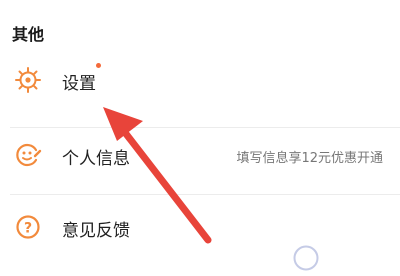 The width and height of the screenshot is (400, 276). I want to click on question-icon: ?, so click(28, 227).